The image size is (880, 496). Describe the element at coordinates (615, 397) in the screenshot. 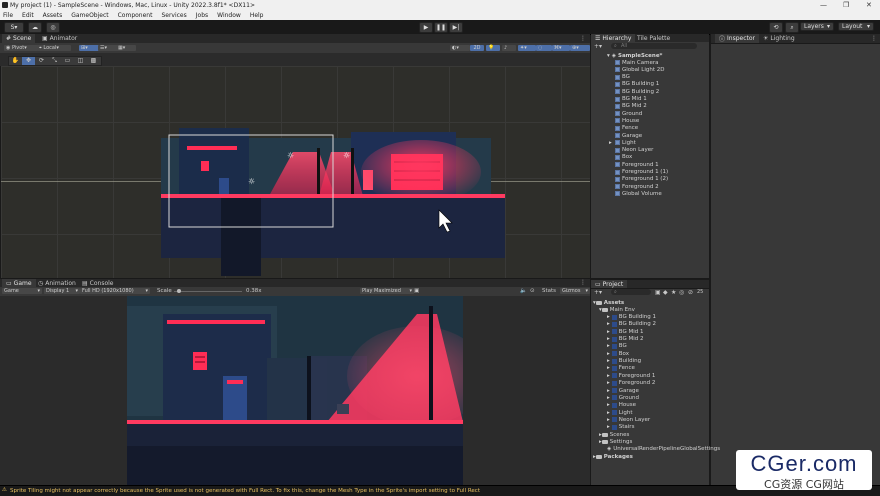

I see `asset-item: ▸ Ground` at that location.